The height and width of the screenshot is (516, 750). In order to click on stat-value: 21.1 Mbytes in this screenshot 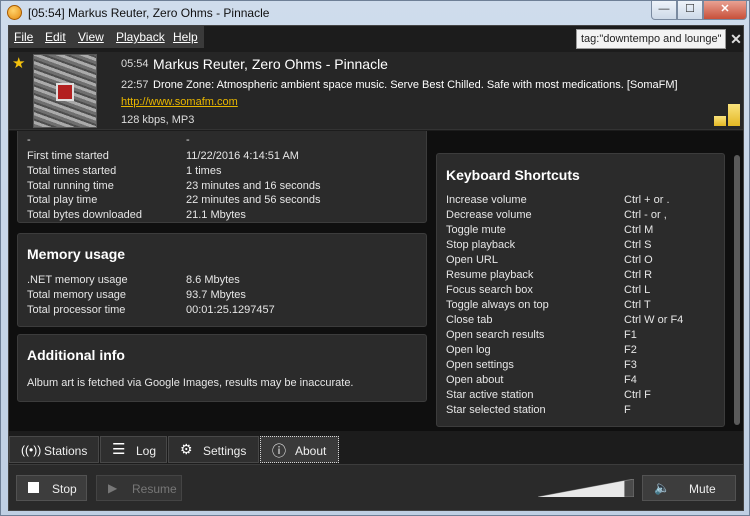, I will do `click(216, 215)`.